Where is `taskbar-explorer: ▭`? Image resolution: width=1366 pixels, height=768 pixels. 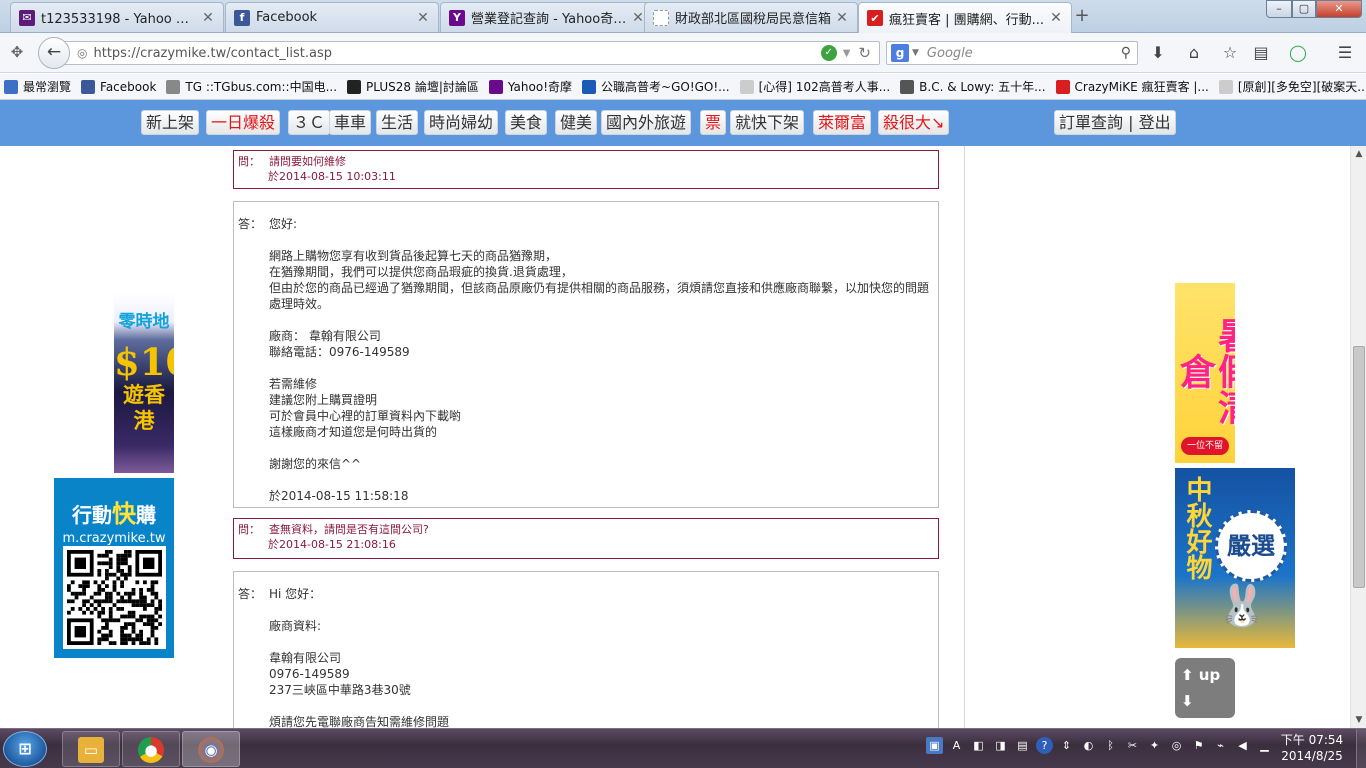
taskbar-explorer: ▭ is located at coordinates (91, 749).